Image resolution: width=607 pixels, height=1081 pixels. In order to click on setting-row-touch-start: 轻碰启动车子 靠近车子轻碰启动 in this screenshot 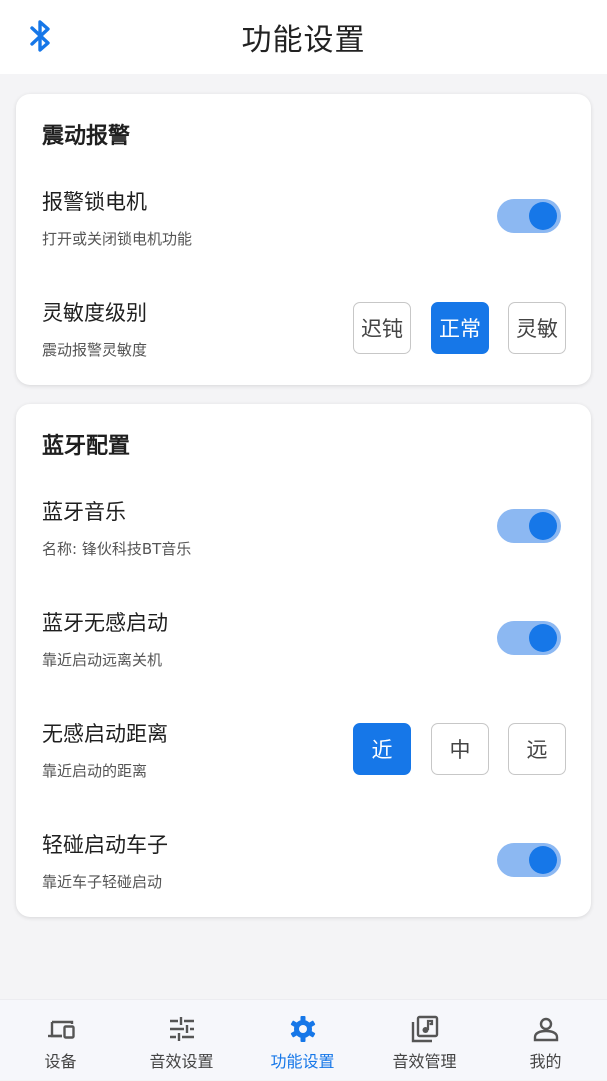, I will do `click(303, 874)`.